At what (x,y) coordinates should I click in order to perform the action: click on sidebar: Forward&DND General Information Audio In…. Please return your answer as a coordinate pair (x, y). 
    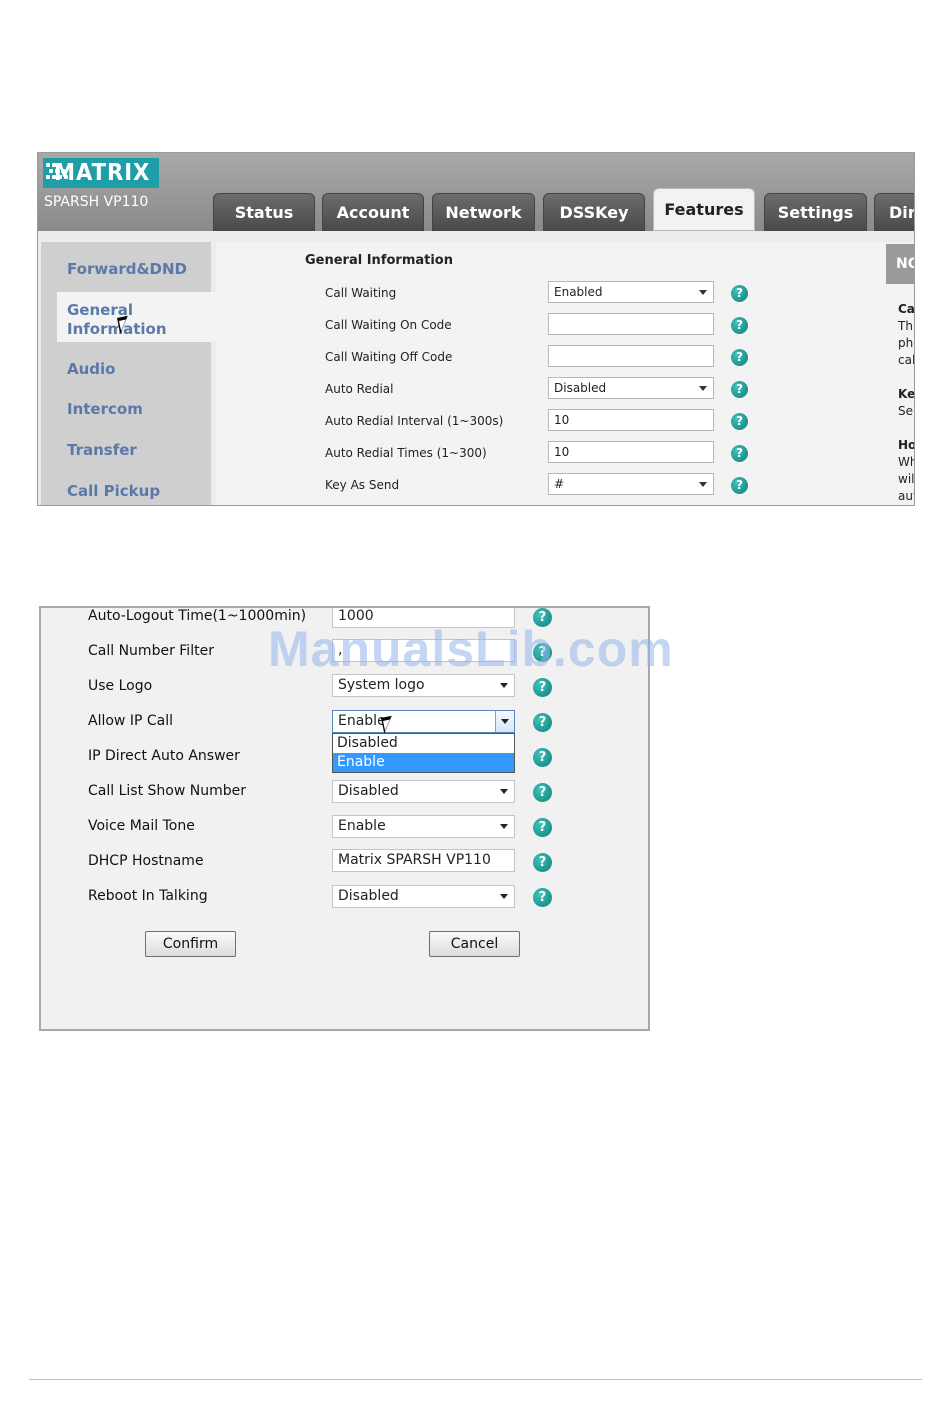
    Looking at the image, I should click on (130, 373).